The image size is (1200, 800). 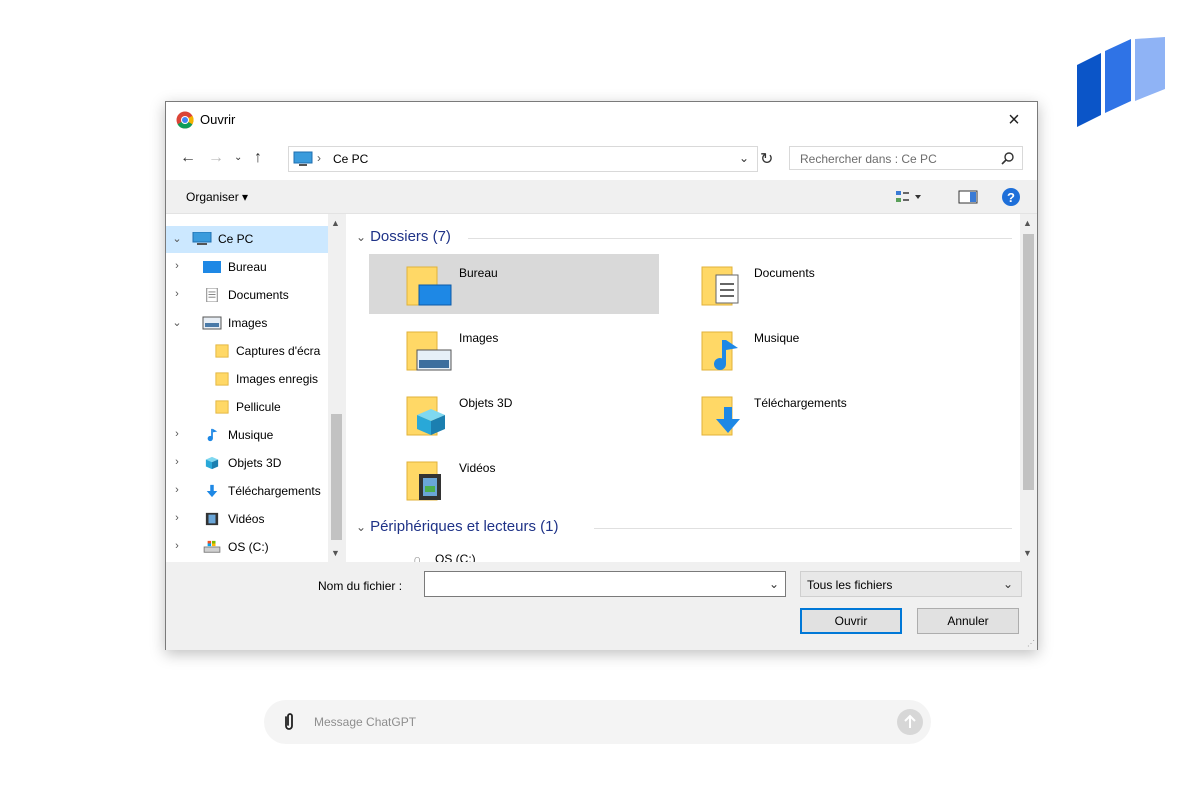 What do you see at coordinates (251, 435) in the screenshot?
I see `nav-item-label: Musique` at bounding box center [251, 435].